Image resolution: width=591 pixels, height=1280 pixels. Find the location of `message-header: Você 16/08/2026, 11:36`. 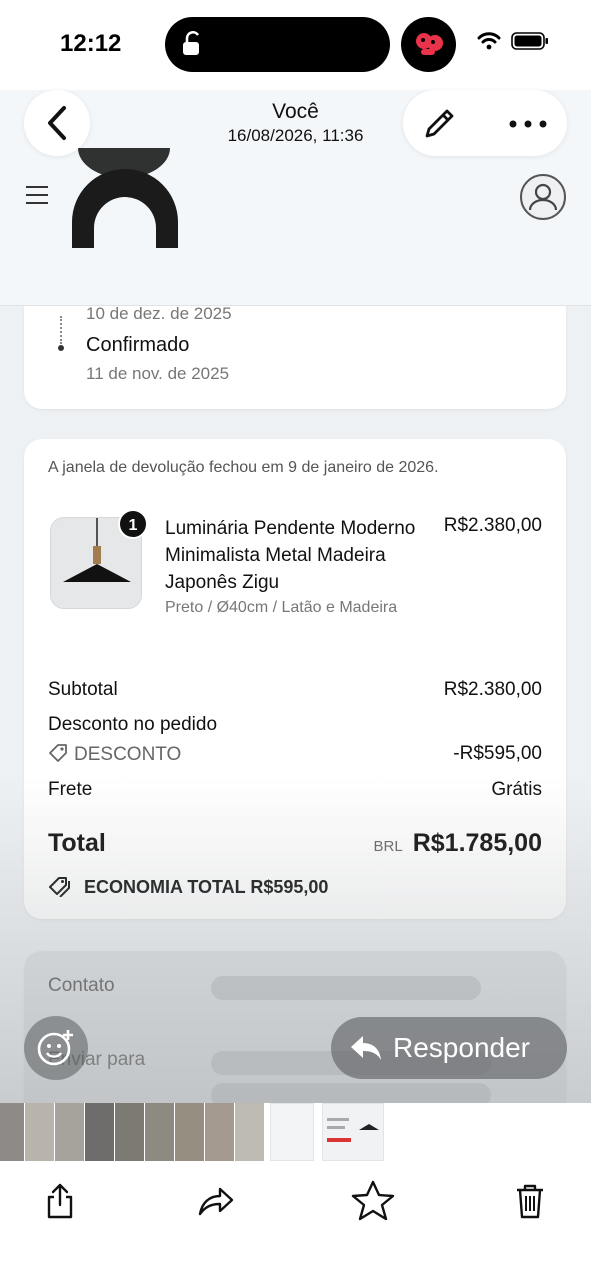

message-header: Você 16/08/2026, 11:36 is located at coordinates (295, 125).